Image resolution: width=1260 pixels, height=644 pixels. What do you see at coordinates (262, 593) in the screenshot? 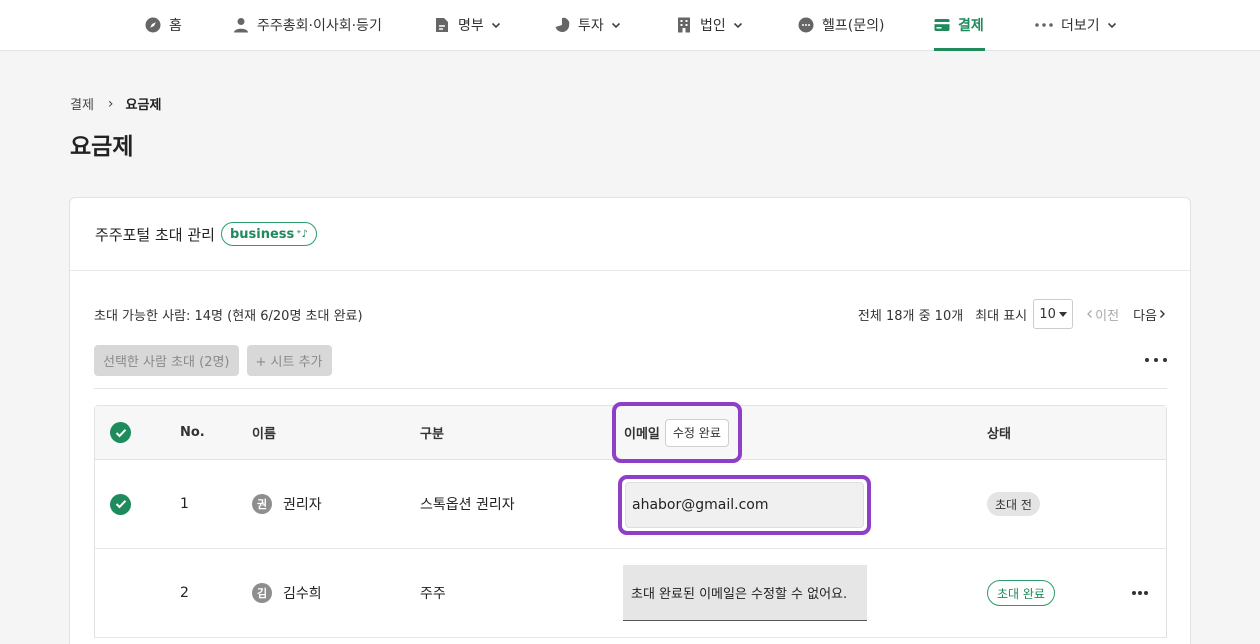
I see `avatar: 김` at bounding box center [262, 593].